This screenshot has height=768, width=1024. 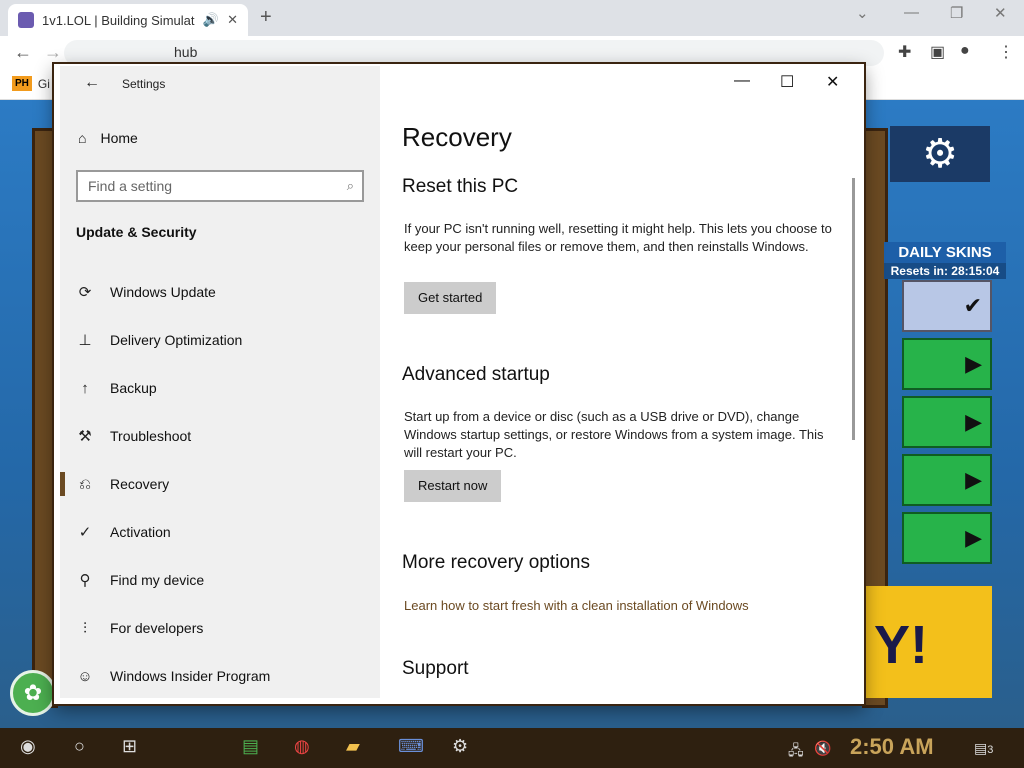 What do you see at coordinates (232, 20) in the screenshot?
I see `tab-close-icon: ✕` at bounding box center [232, 20].